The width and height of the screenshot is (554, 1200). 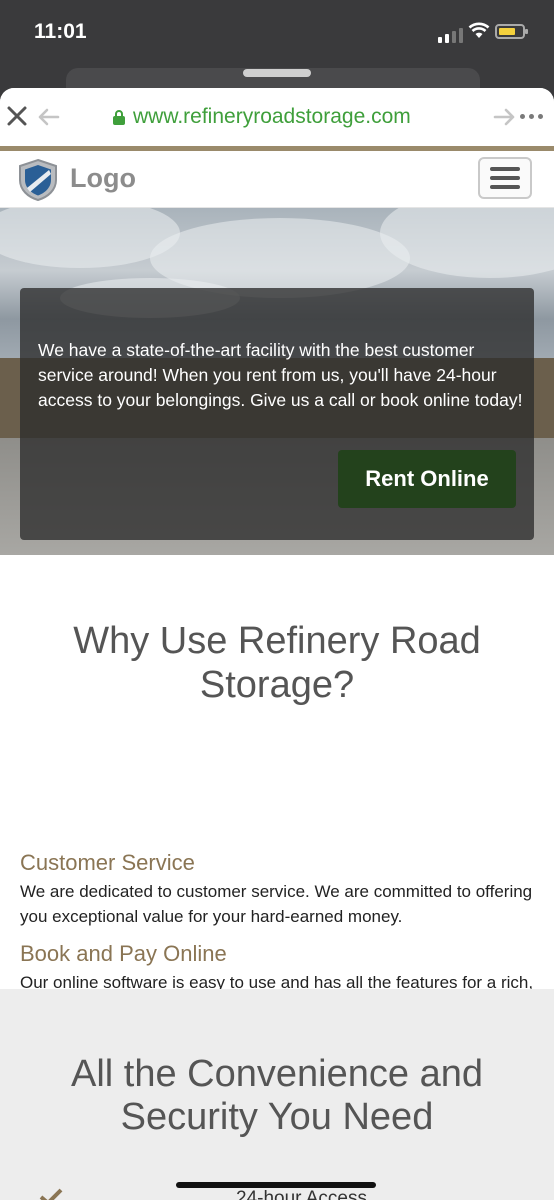 I want to click on checkmark-icon, so click(x=51, y=1194).